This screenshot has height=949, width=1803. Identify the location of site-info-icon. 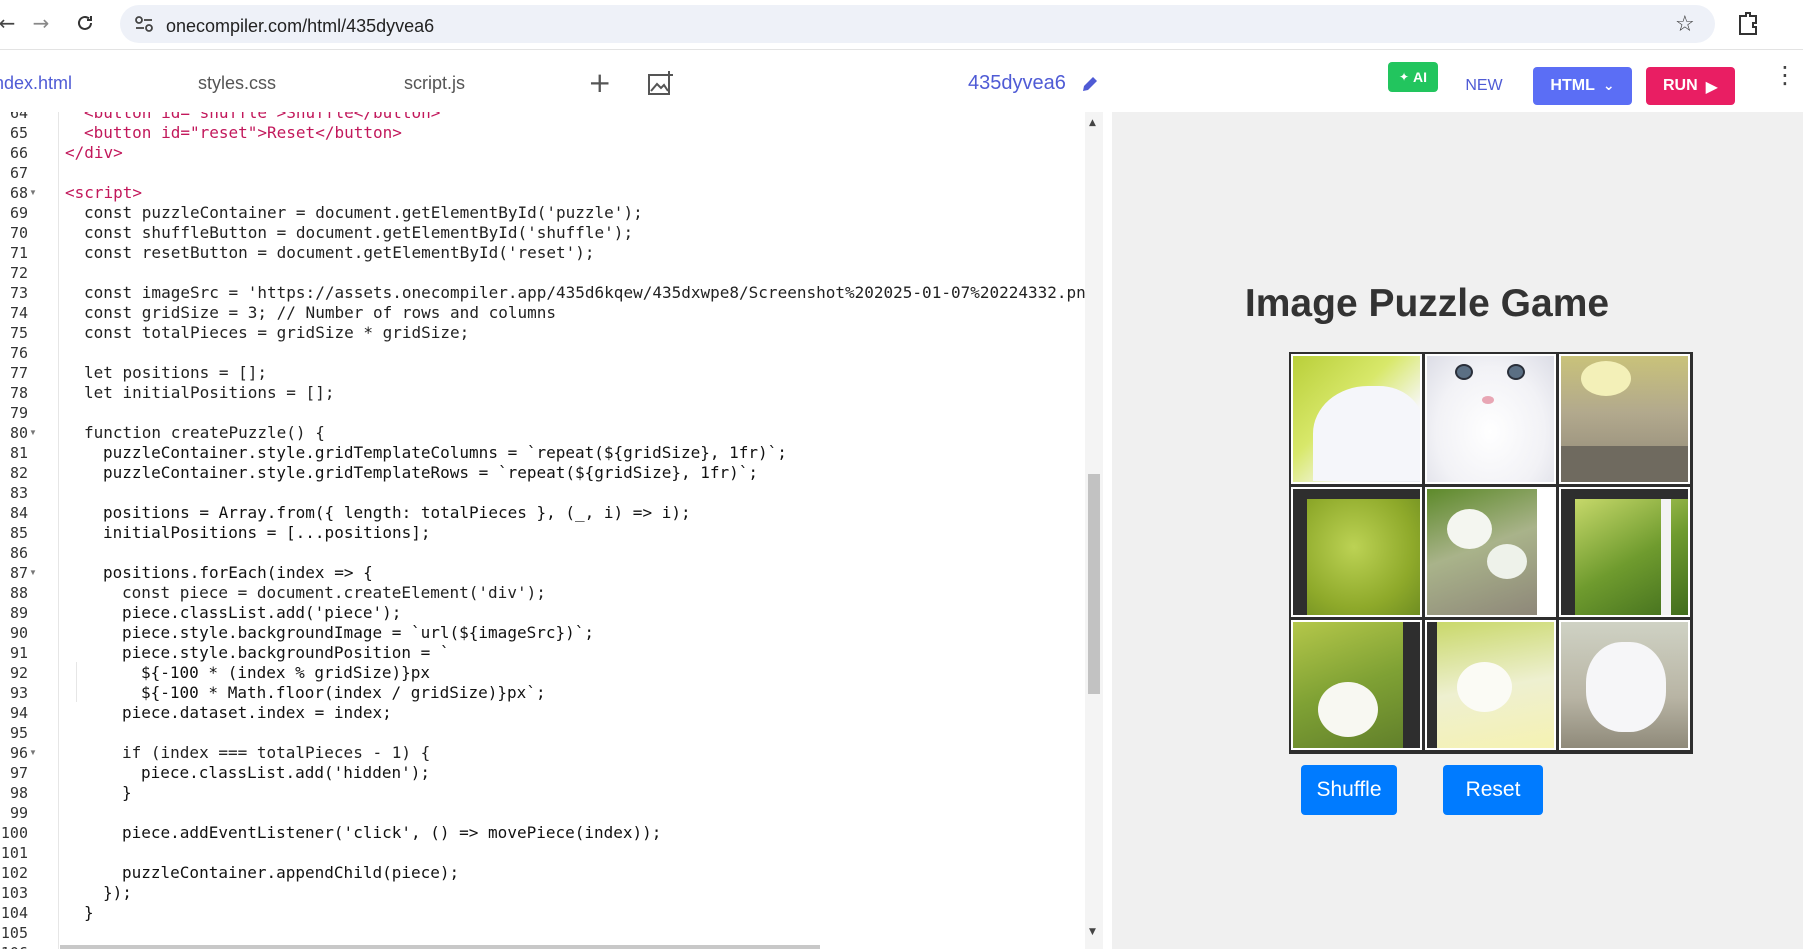
(144, 26).